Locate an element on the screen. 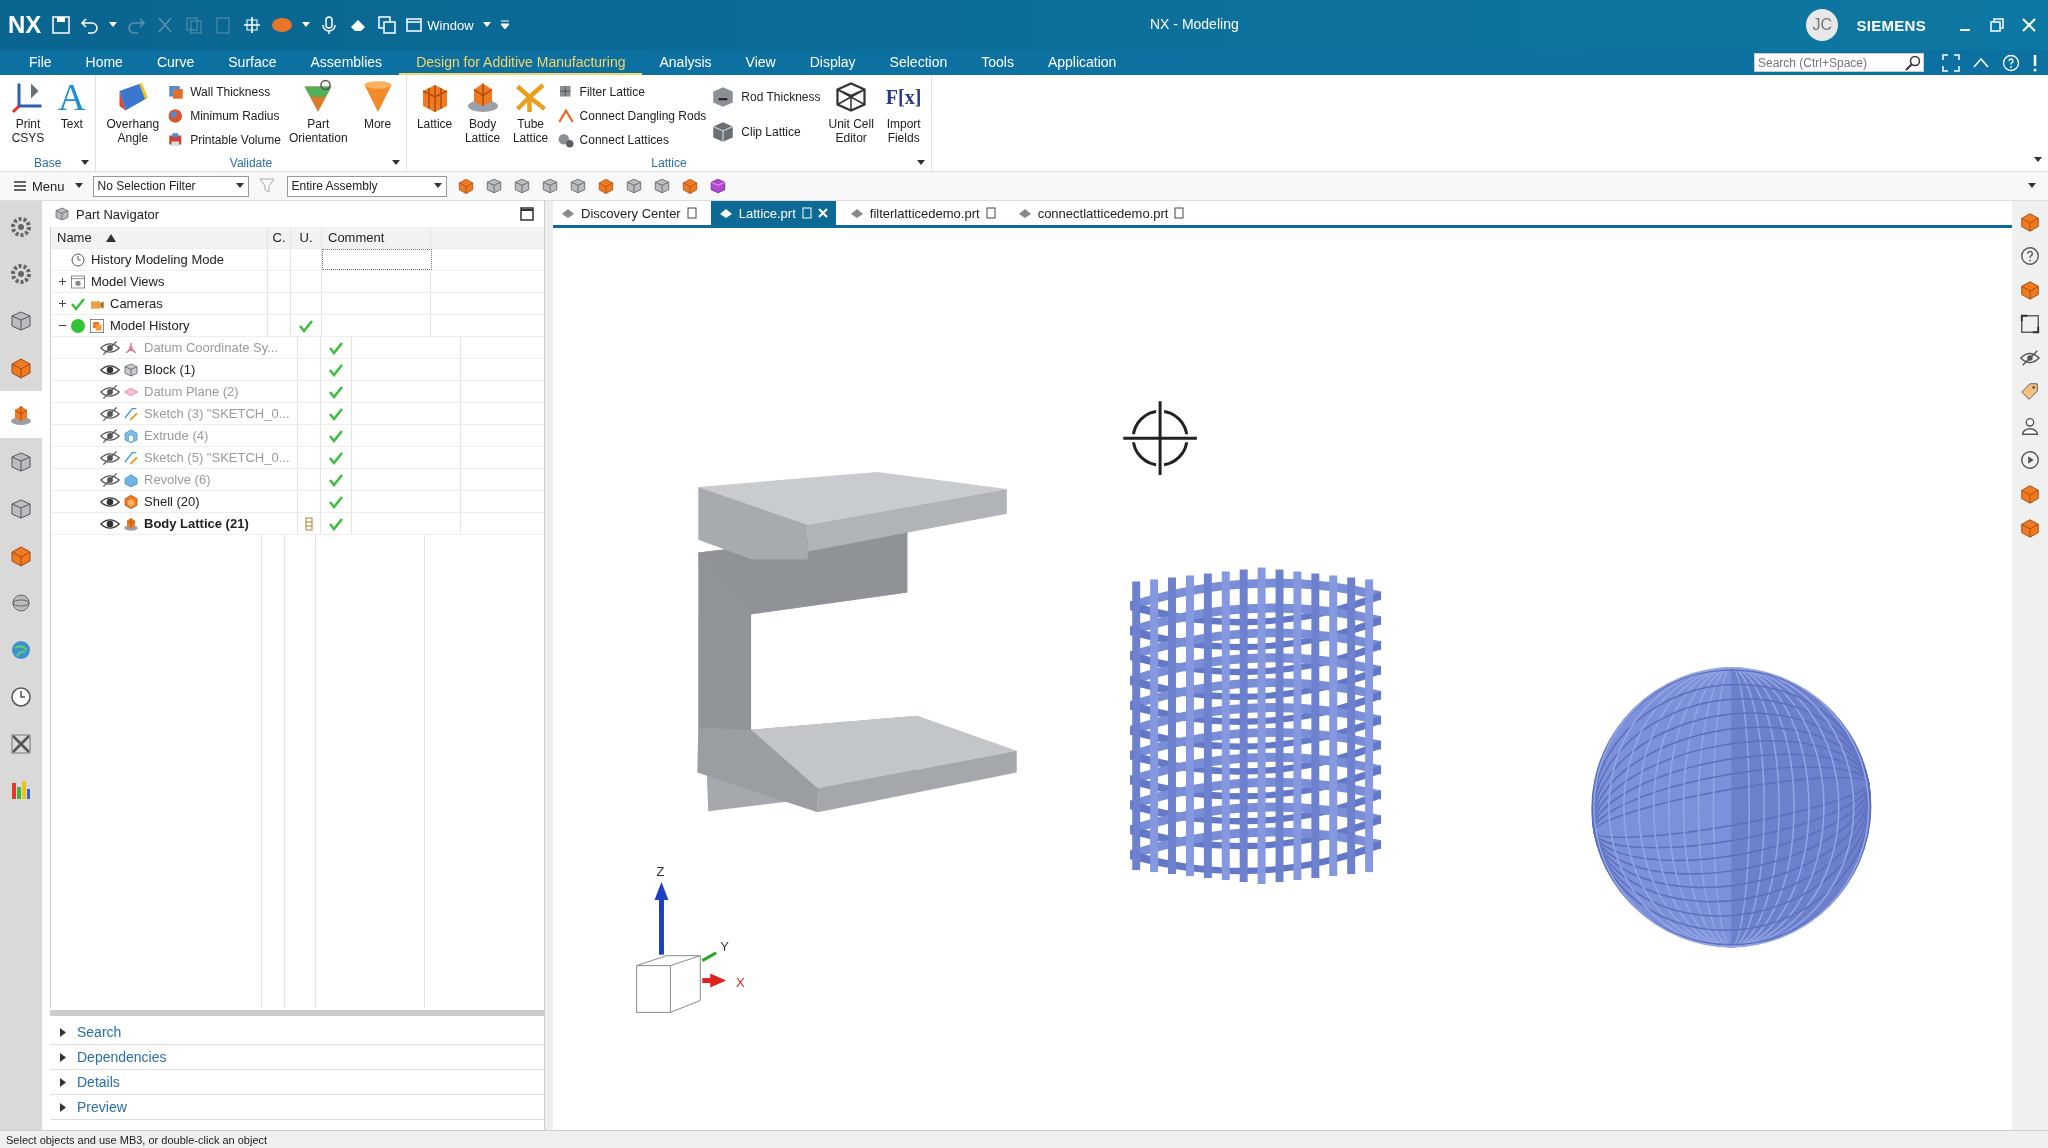 The image size is (2048, 1148). column-header: Name is located at coordinates (74, 237).